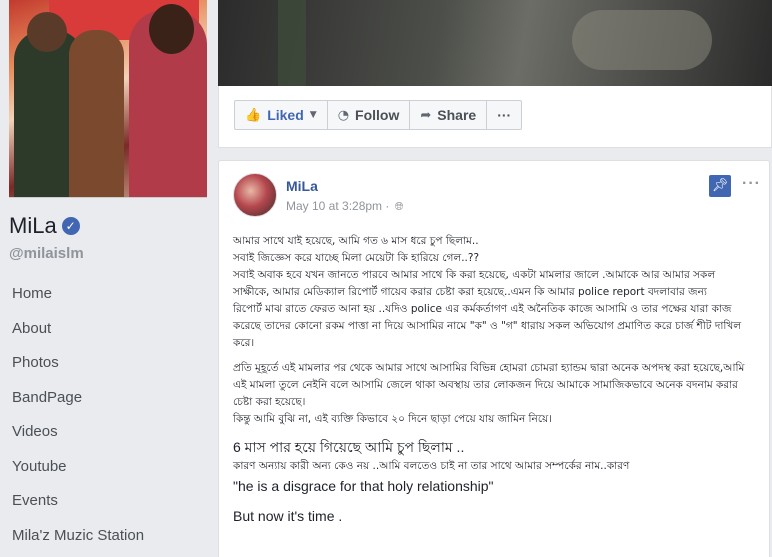 The width and height of the screenshot is (772, 557). I want to click on share-button: ➦ Share, so click(448, 115).